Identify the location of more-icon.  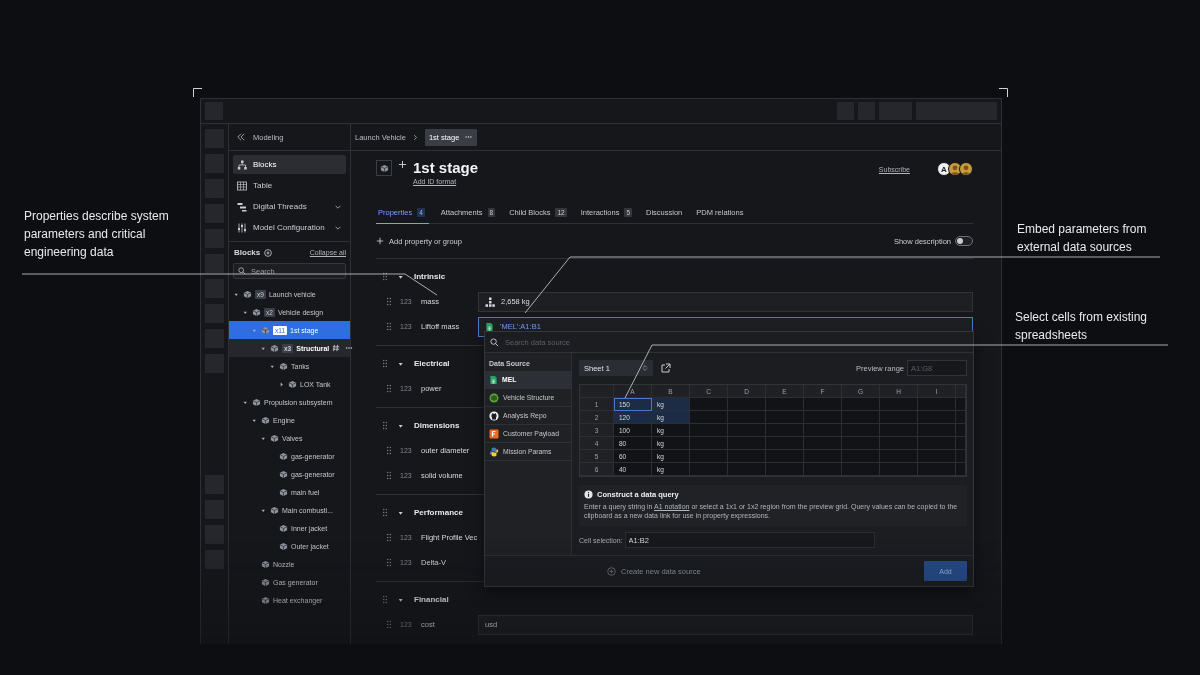
(469, 137).